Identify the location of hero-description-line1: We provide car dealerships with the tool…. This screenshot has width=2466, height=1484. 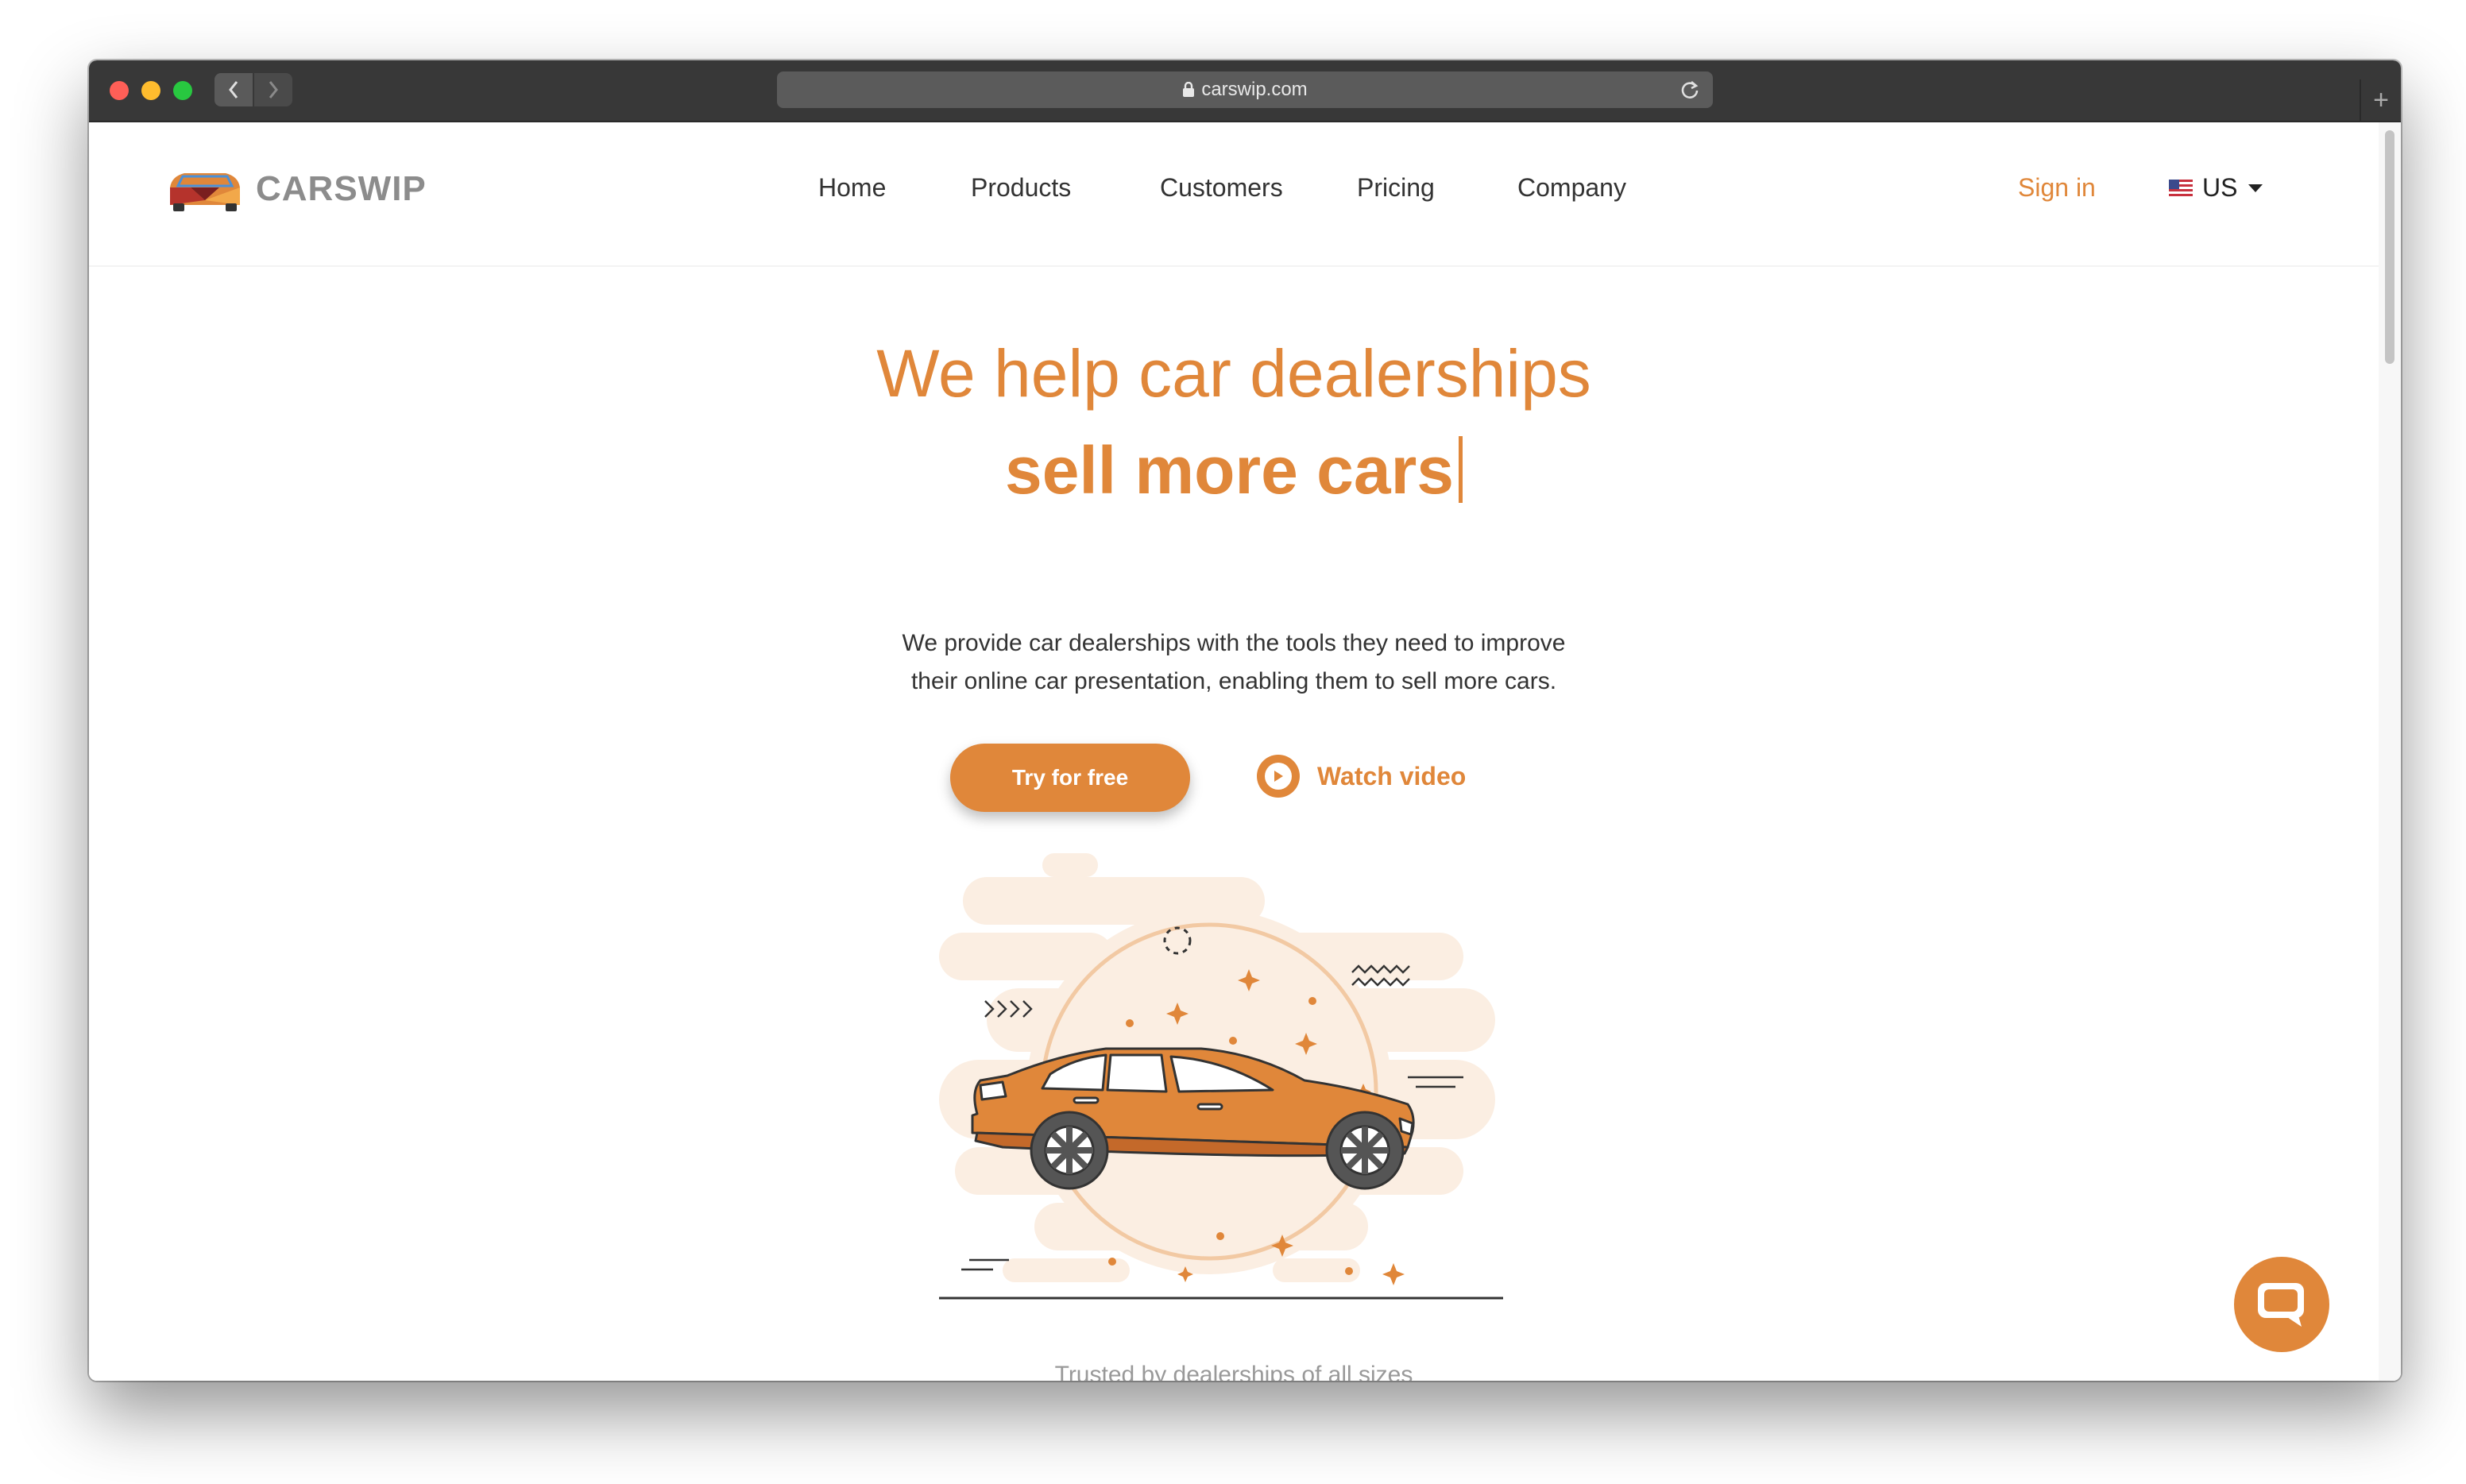
(1234, 643).